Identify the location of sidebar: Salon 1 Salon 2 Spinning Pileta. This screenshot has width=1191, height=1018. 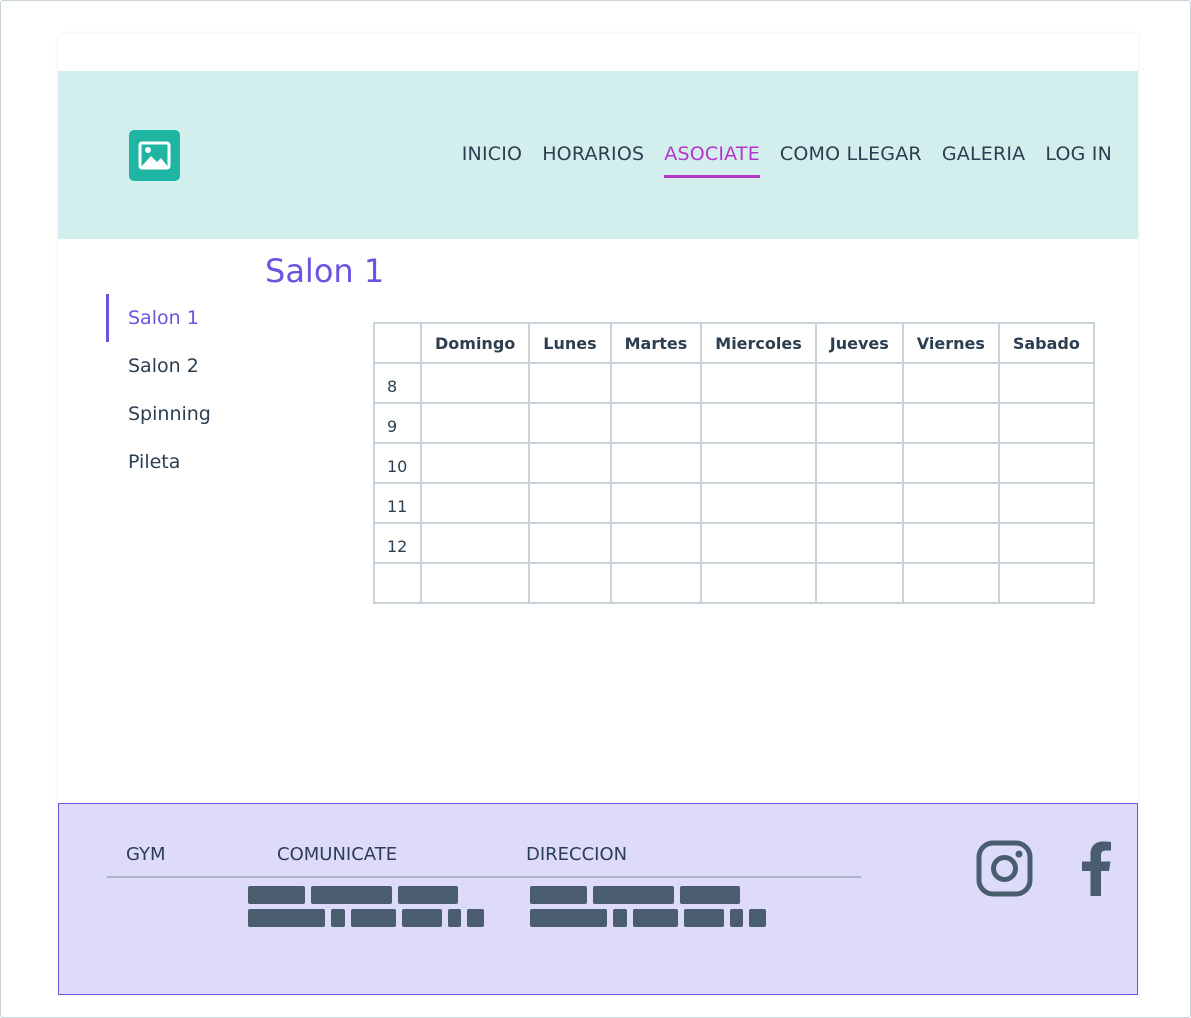
(158, 390).